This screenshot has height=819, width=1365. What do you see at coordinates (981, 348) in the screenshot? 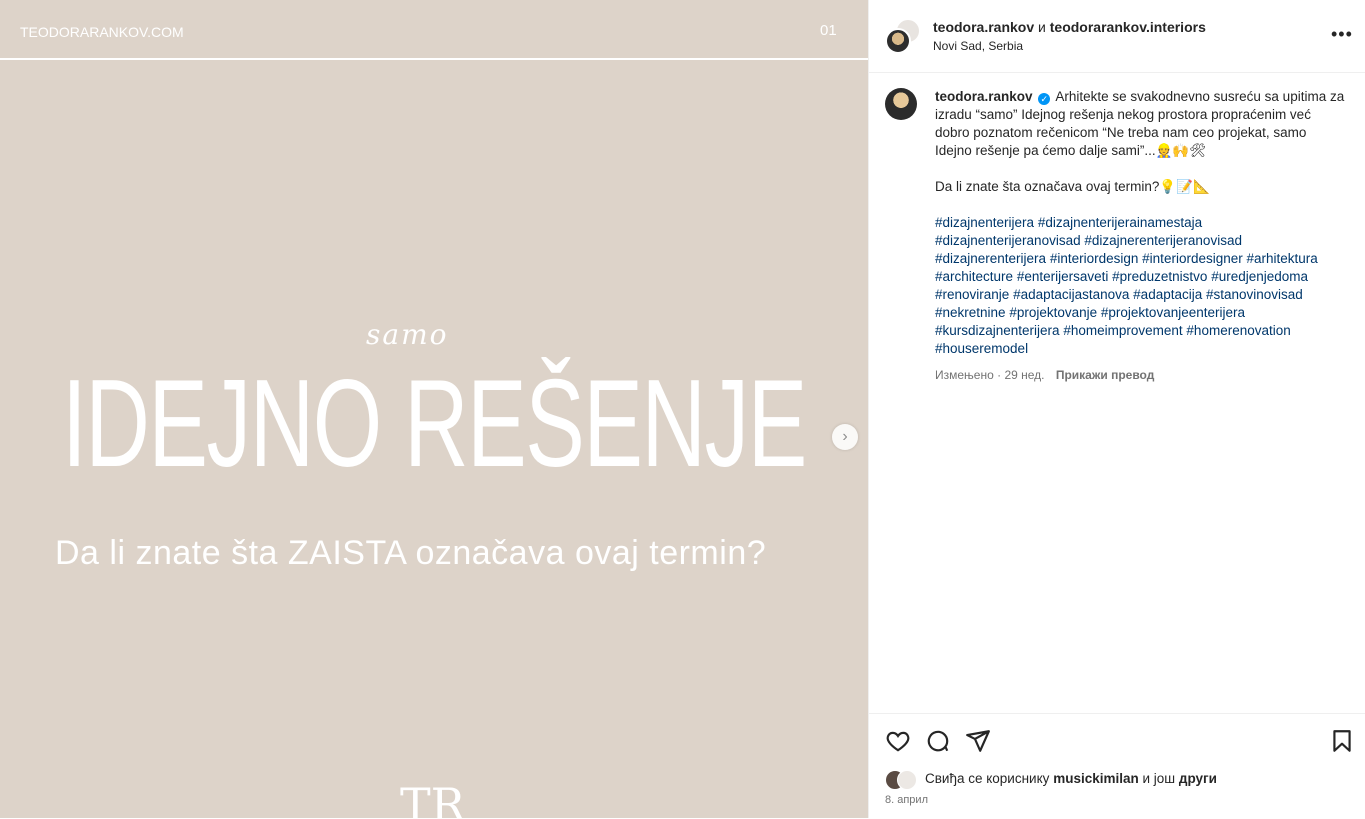
I see `hashtag-link: #houseremodel` at bounding box center [981, 348].